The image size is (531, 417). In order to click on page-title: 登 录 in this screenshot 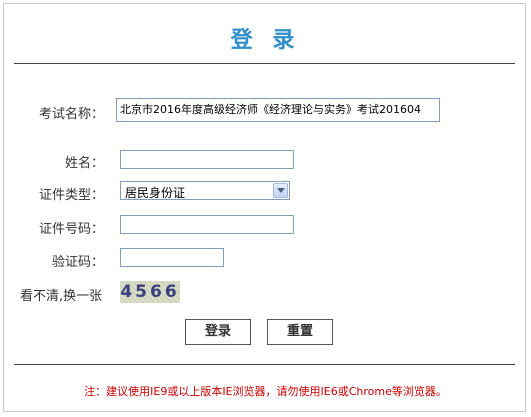, I will do `click(265, 40)`.